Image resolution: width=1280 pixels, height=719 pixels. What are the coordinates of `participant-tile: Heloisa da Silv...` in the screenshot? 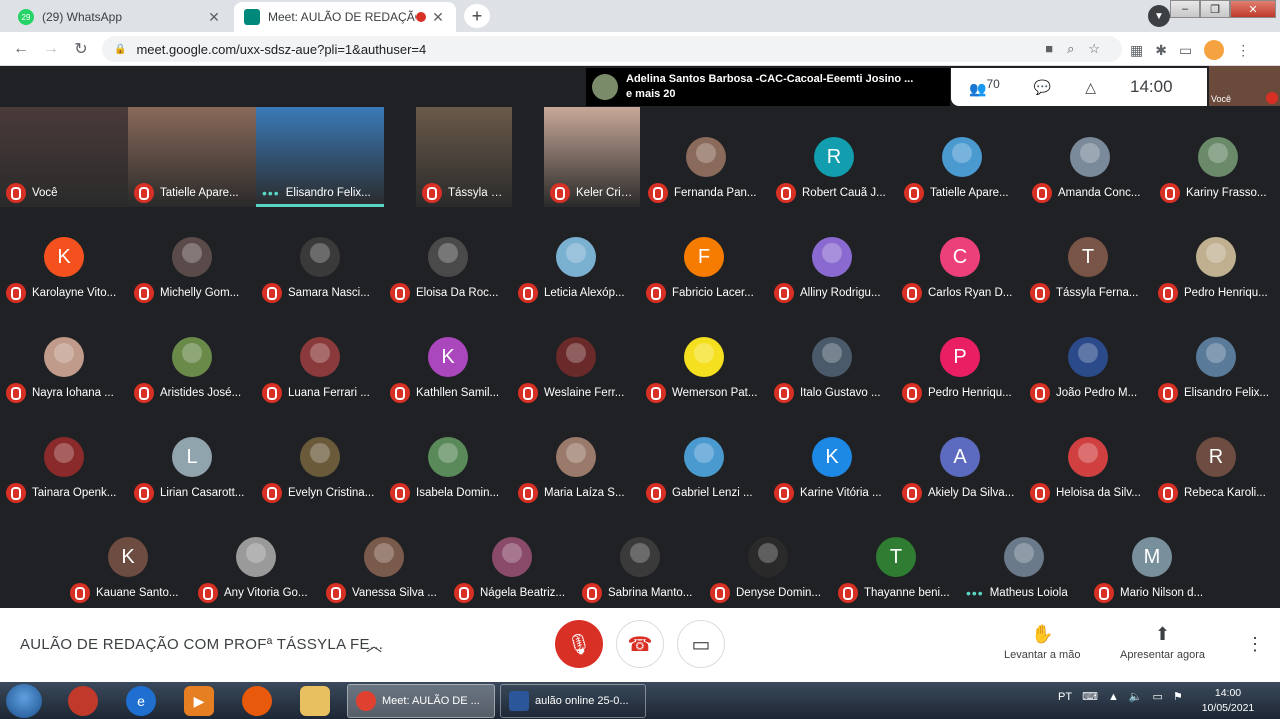 It's located at (1088, 457).